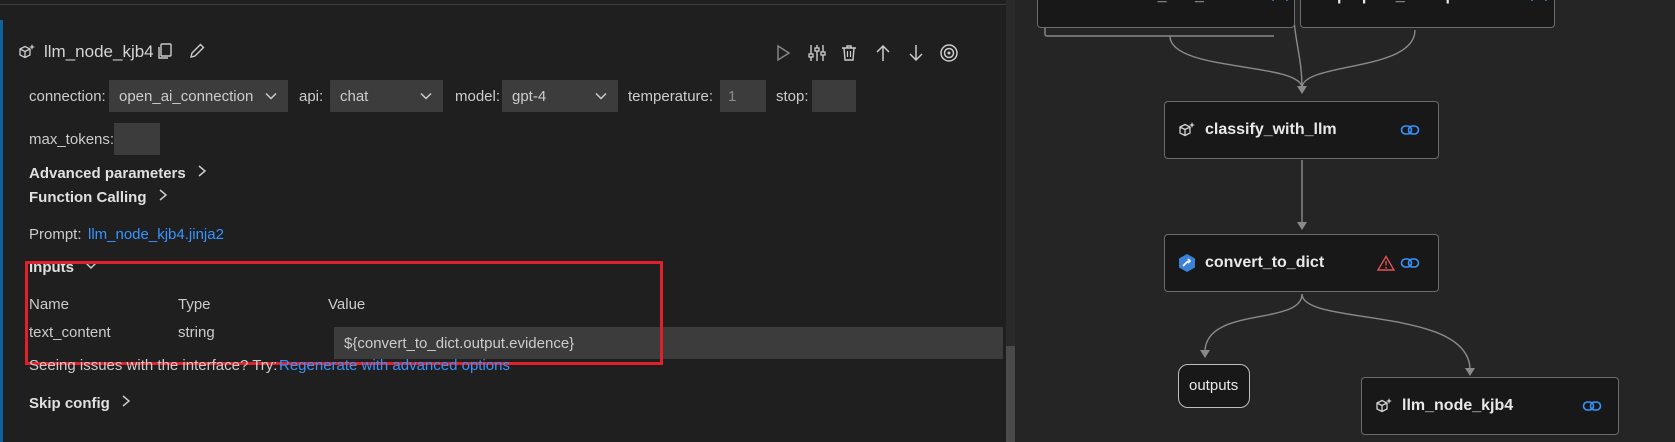 The height and width of the screenshot is (442, 1675). What do you see at coordinates (743, 96) in the screenshot?
I see `temperature-input: 1` at bounding box center [743, 96].